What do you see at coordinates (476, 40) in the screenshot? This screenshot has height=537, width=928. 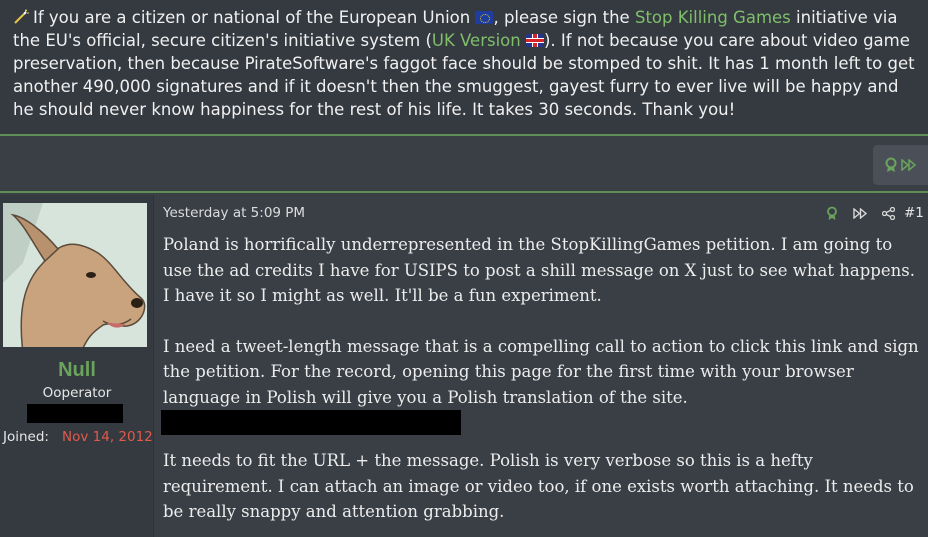 I see `uk-version-link: UK Version` at bounding box center [476, 40].